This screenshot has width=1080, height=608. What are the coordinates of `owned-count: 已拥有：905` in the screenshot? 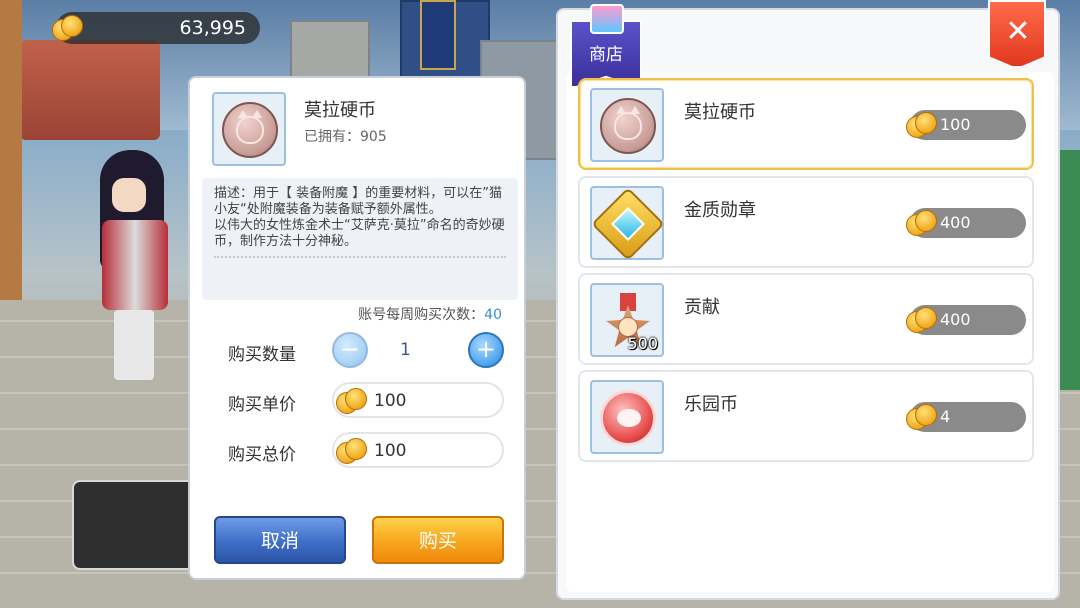 It's located at (345, 136).